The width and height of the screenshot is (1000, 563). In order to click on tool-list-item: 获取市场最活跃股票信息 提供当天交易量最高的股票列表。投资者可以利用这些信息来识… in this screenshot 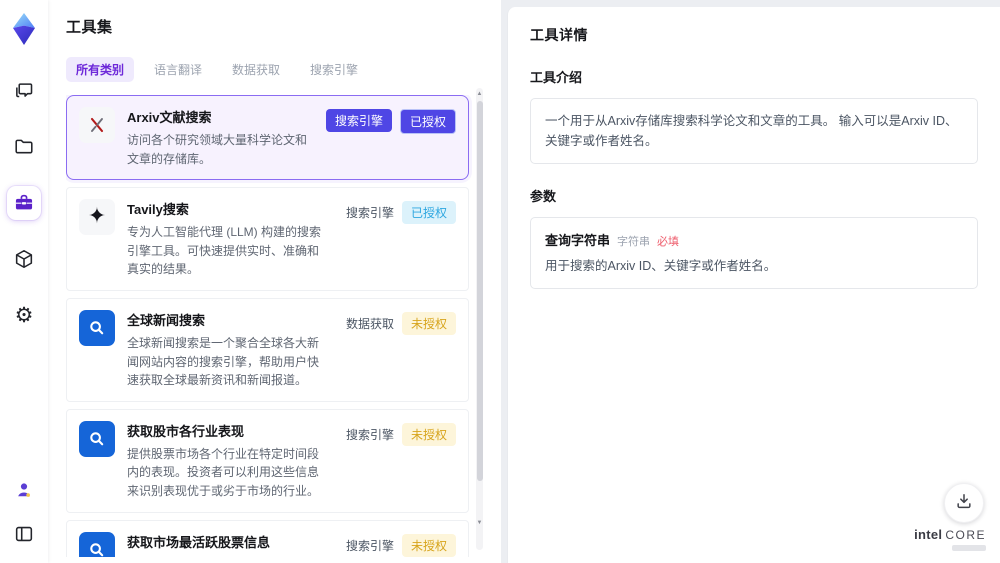, I will do `click(267, 538)`.